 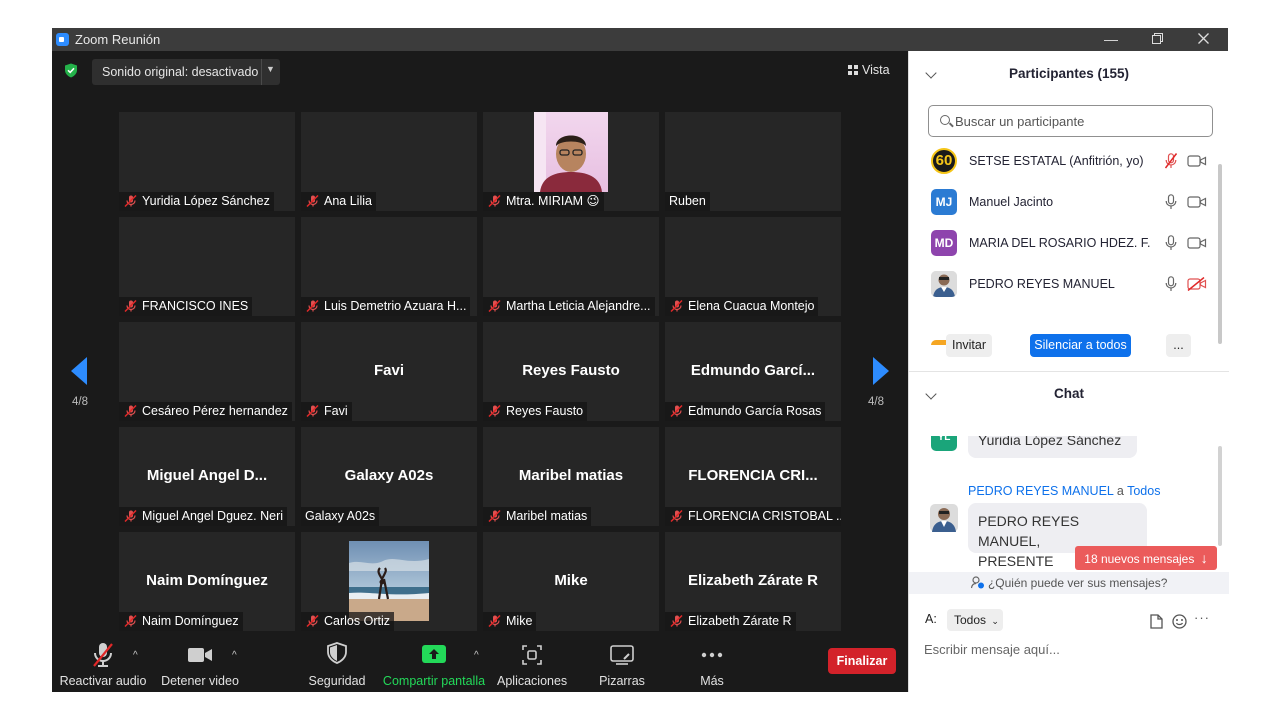 What do you see at coordinates (1197, 284) in the screenshot?
I see `video-off-icon` at bounding box center [1197, 284].